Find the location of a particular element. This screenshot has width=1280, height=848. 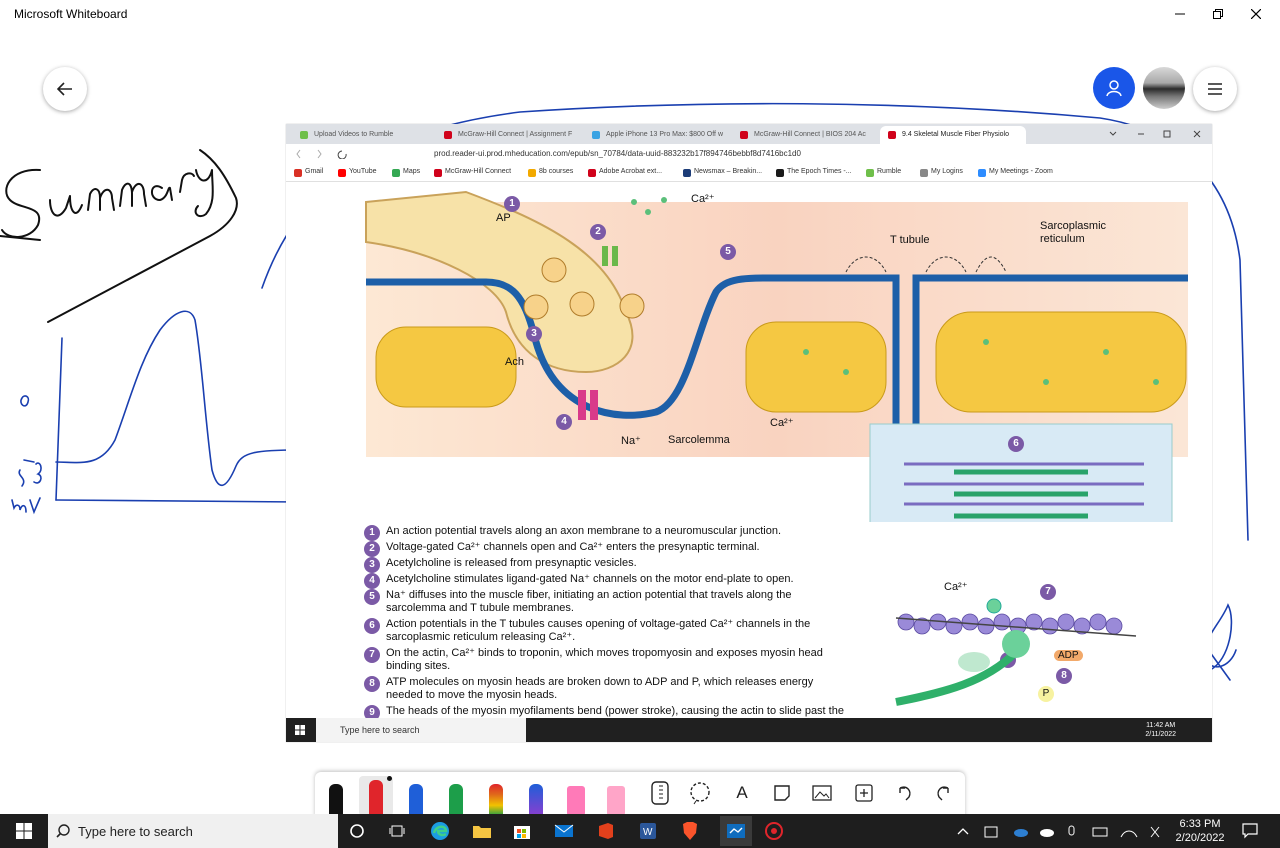

summary-ink is located at coordinates (119, 236).